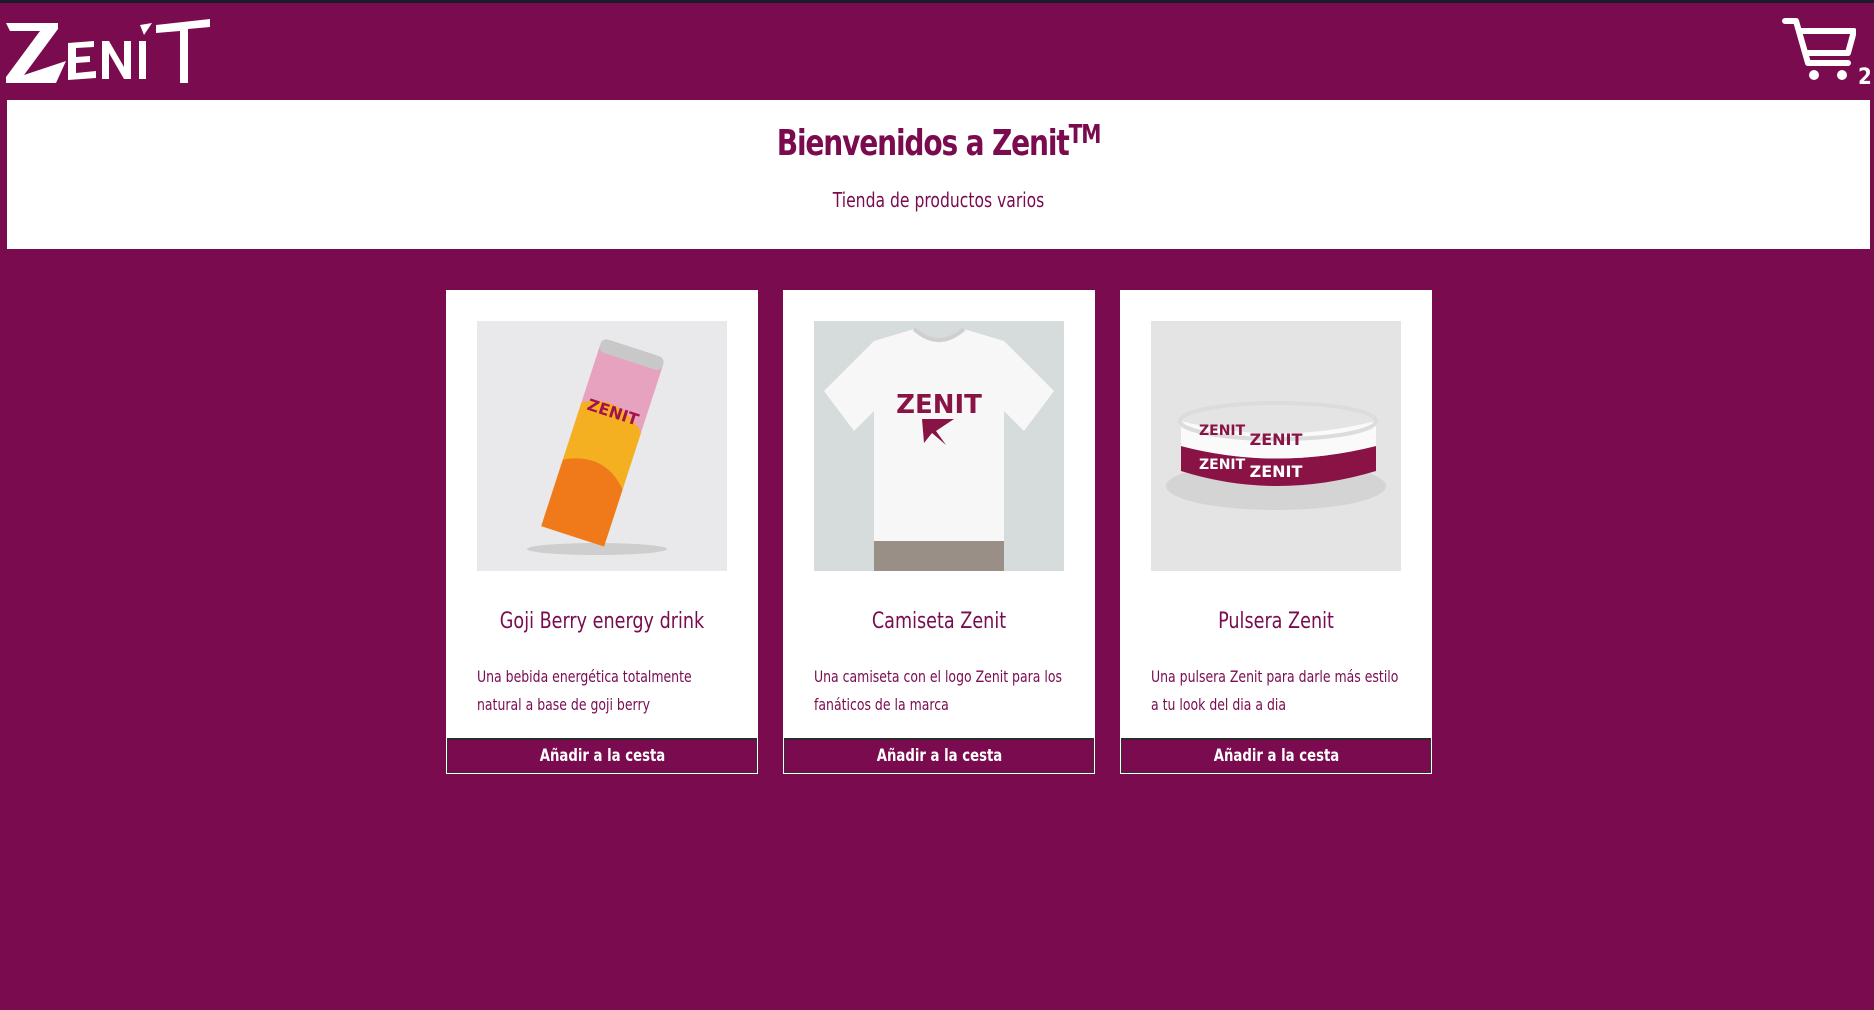  What do you see at coordinates (937, 51) in the screenshot?
I see `site-header: 2` at bounding box center [937, 51].